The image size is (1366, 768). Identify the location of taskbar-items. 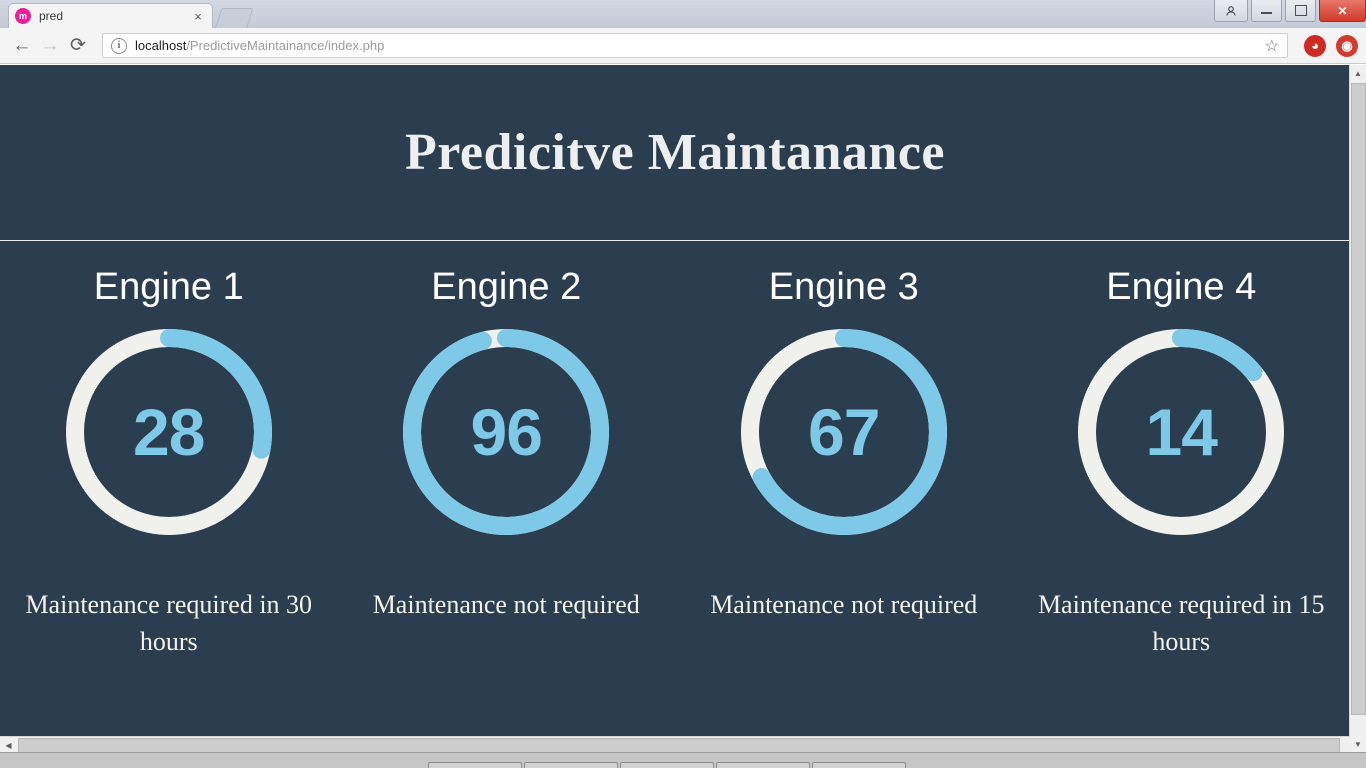
(668, 765).